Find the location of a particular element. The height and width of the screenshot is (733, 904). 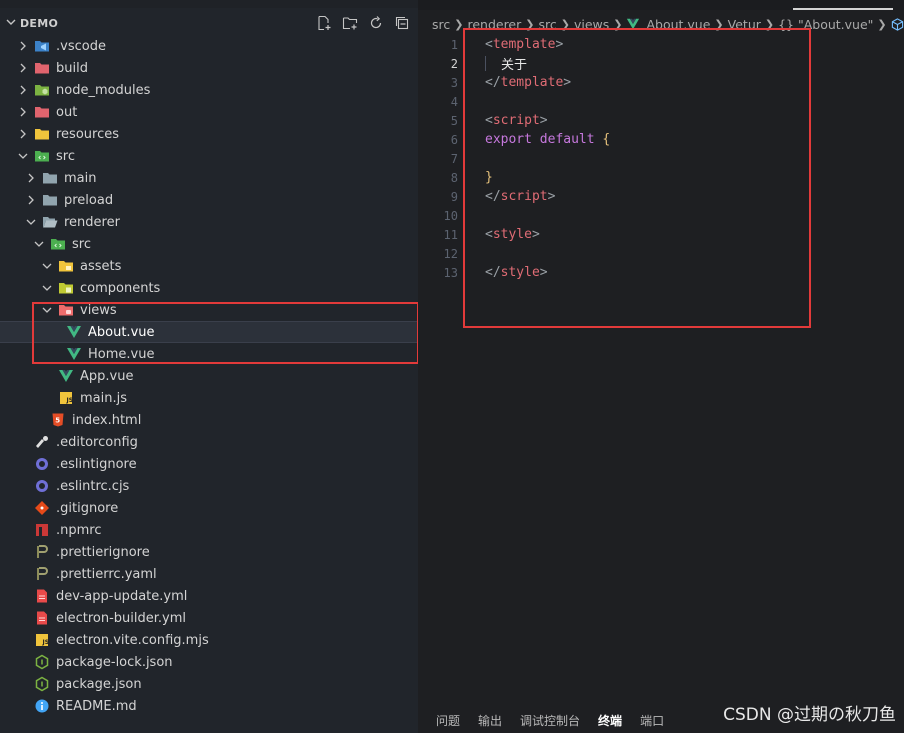

tree-item-node-modules: node_modules is located at coordinates (209, 90).